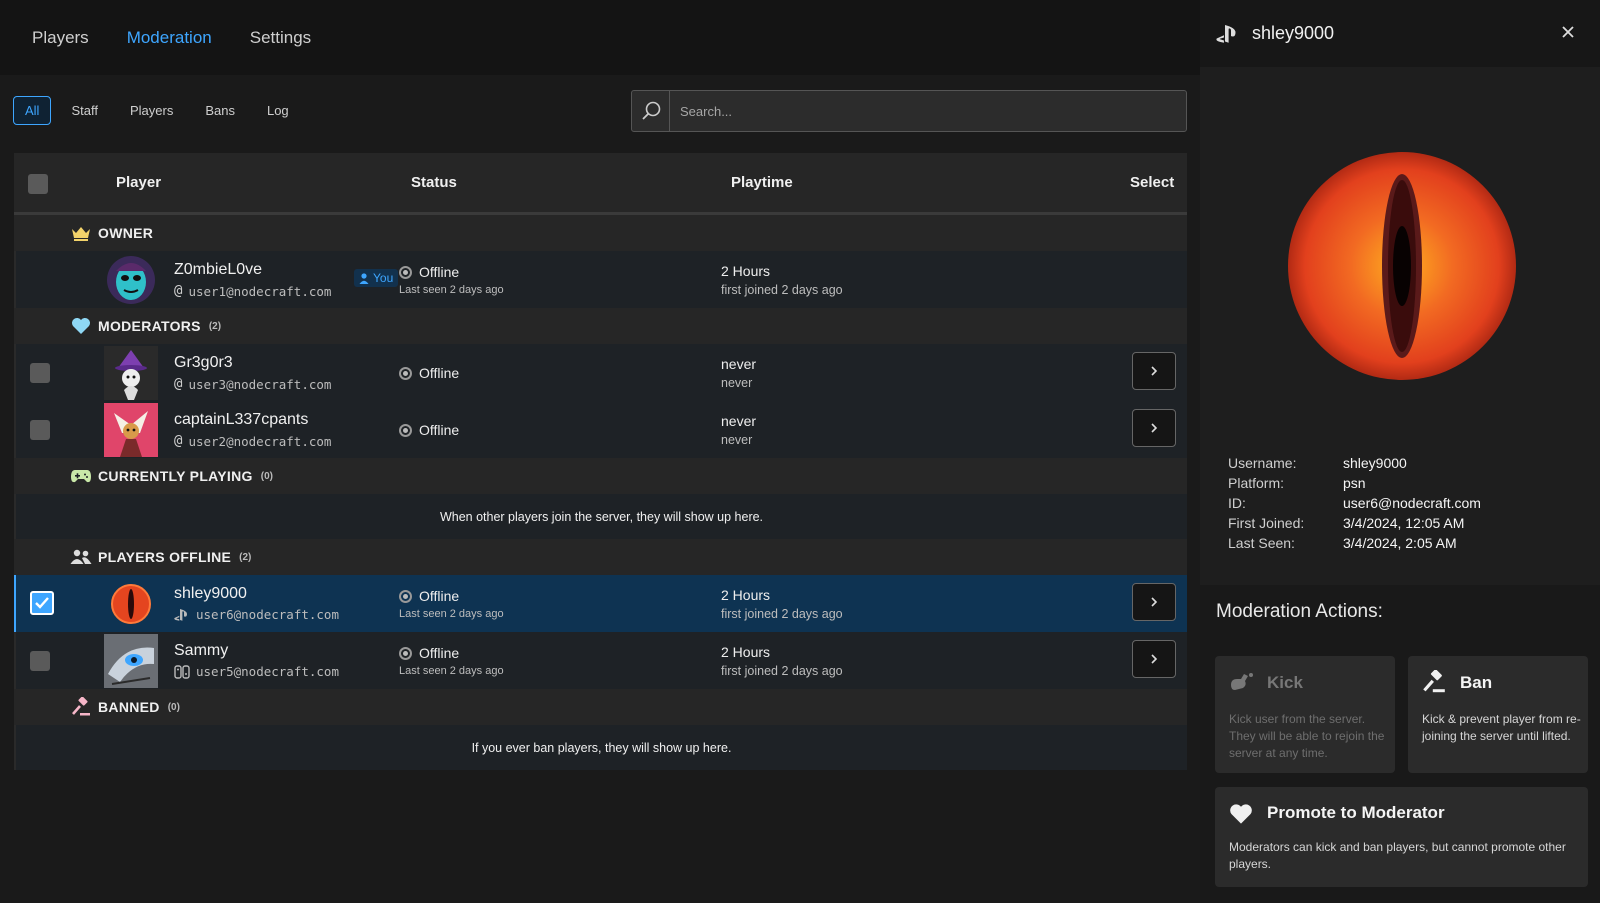 This screenshot has height=903, width=1600. What do you see at coordinates (1242, 681) in the screenshot?
I see `kick-icon` at bounding box center [1242, 681].